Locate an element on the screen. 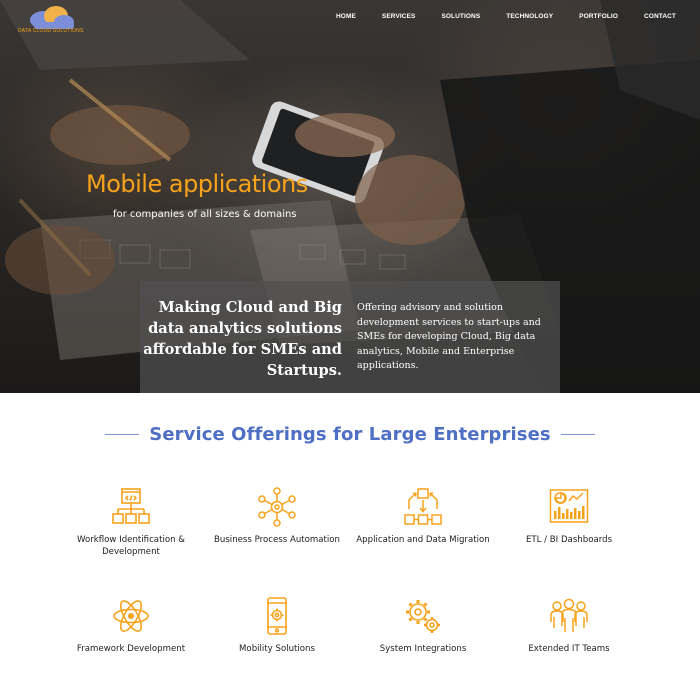 This screenshot has height=700, width=700. service-extended-teams: Extended IT Teams is located at coordinates (569, 625).